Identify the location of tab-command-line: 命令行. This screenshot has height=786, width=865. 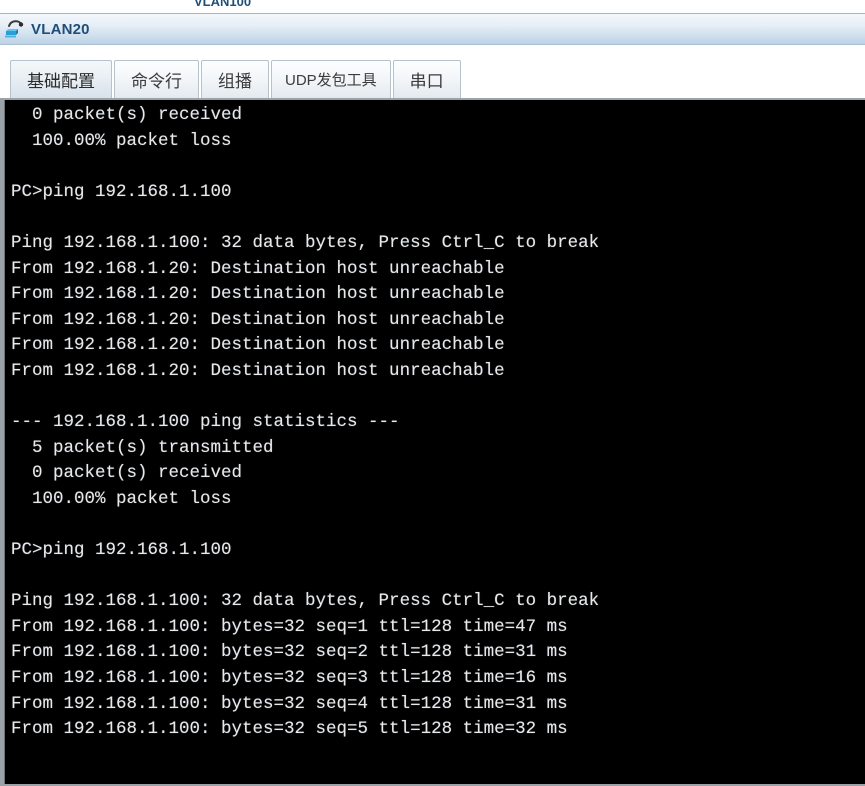
(156, 79).